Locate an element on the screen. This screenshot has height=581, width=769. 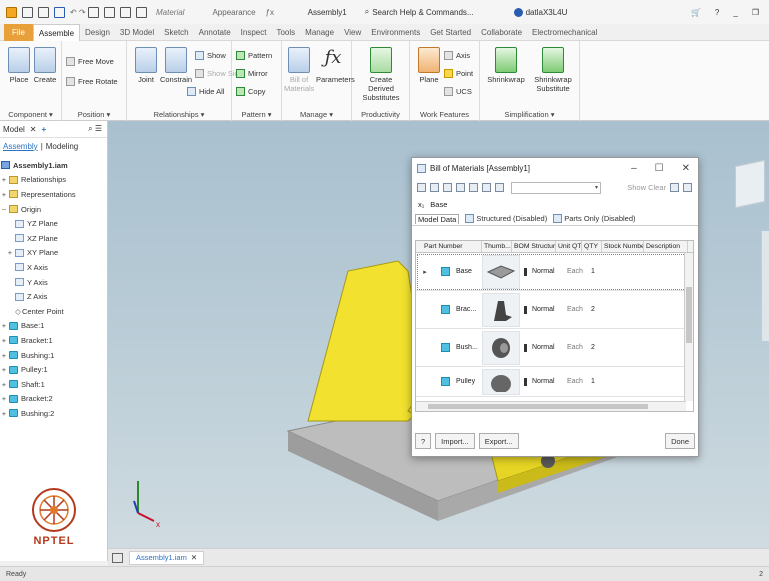
tree-node: + Bracket:1 is located at coordinates (53, 340).